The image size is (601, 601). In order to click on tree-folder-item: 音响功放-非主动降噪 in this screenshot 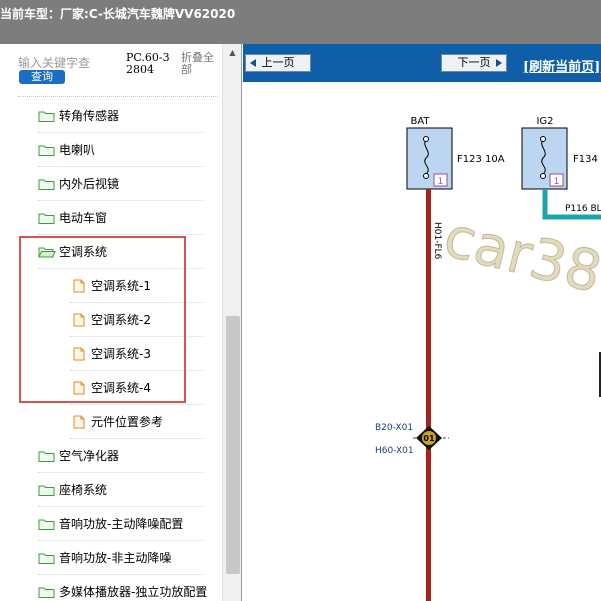, I will do `click(121, 558)`.